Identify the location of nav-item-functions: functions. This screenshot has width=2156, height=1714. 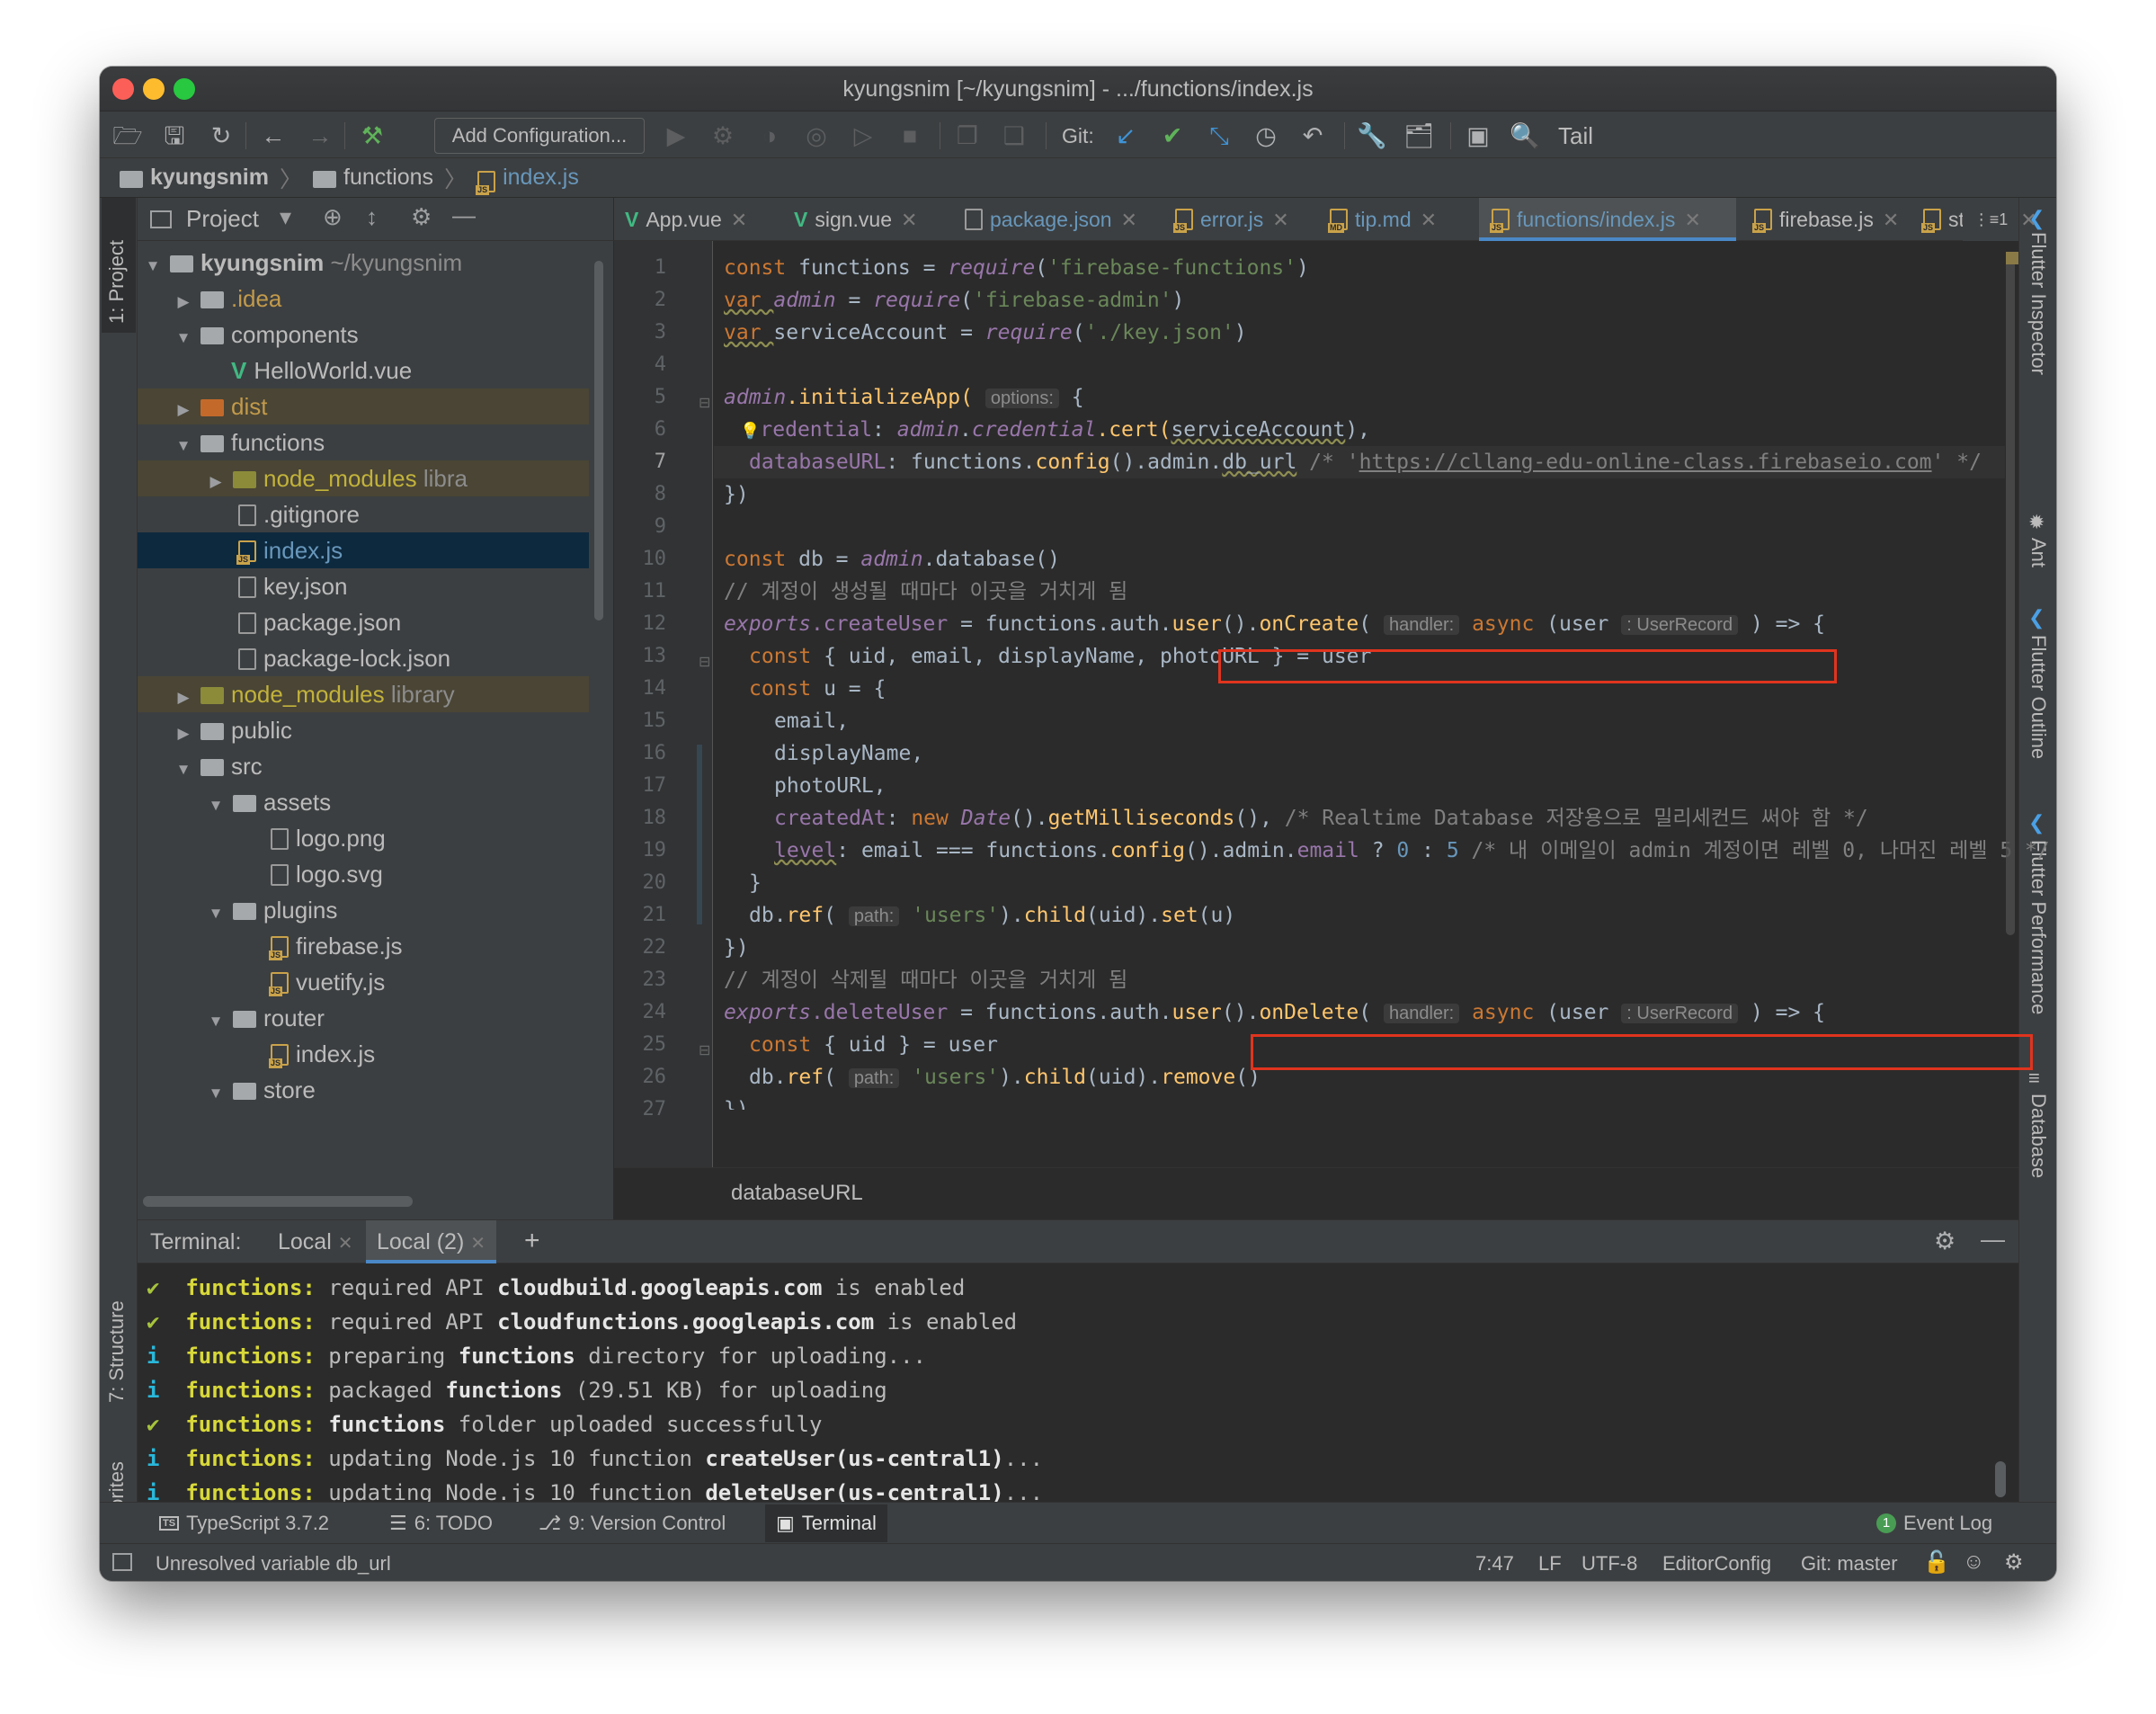
(373, 178).